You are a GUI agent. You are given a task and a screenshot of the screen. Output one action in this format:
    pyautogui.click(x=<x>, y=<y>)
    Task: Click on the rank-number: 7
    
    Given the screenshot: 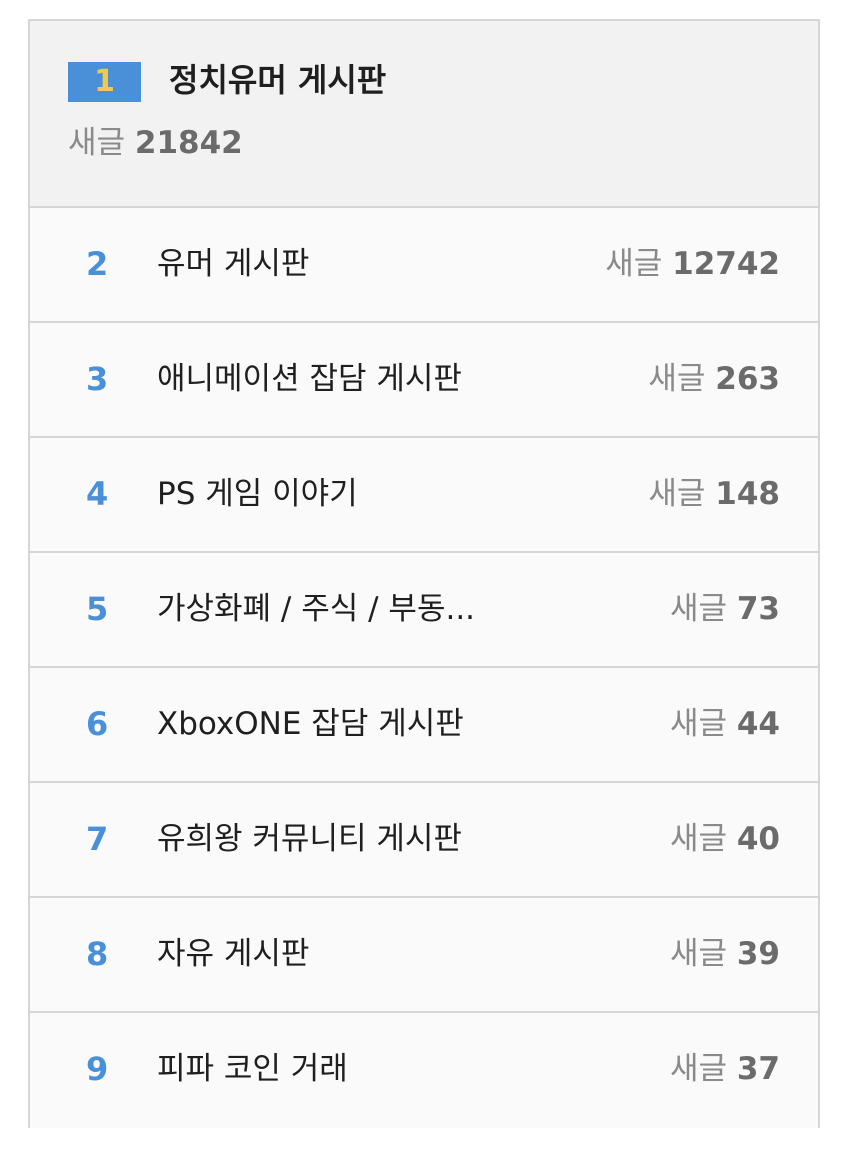 What is the action you would take?
    pyautogui.click(x=97, y=839)
    